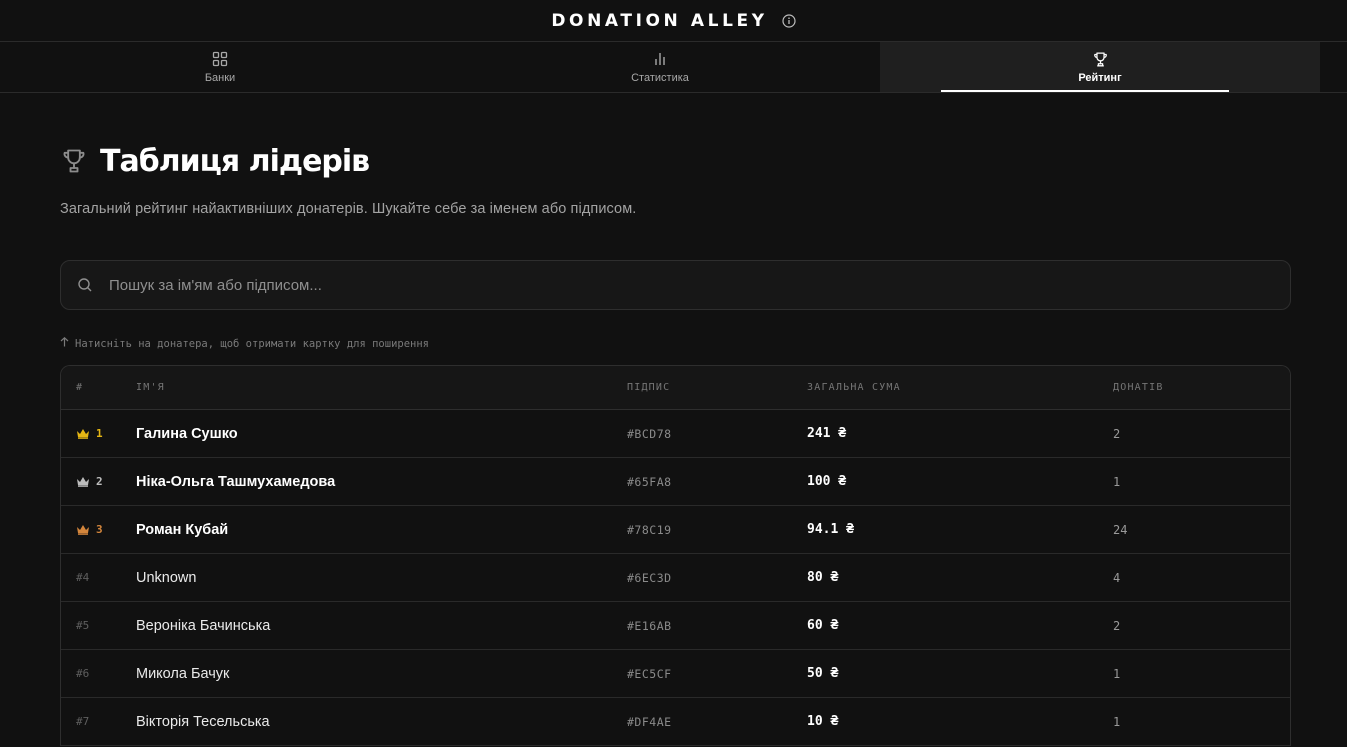 This screenshot has height=747, width=1347. What do you see at coordinates (1333, 67) in the screenshot?
I see `tab-bar-spacer` at bounding box center [1333, 67].